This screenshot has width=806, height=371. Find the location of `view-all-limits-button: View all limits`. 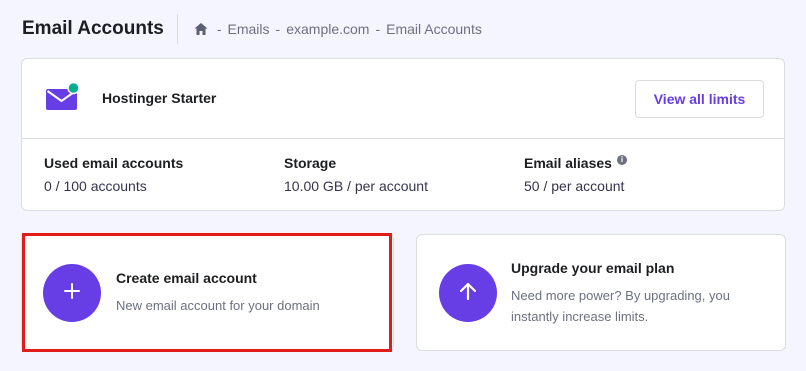

view-all-limits-button: View all limits is located at coordinates (699, 99).